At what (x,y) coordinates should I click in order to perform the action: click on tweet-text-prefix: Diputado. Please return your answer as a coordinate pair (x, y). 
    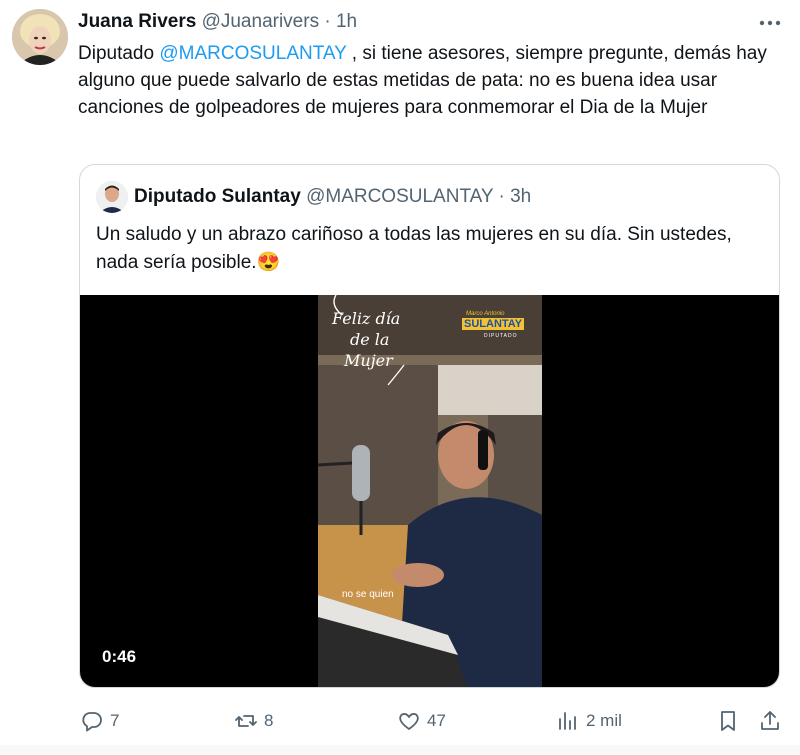
    Looking at the image, I should click on (119, 53).